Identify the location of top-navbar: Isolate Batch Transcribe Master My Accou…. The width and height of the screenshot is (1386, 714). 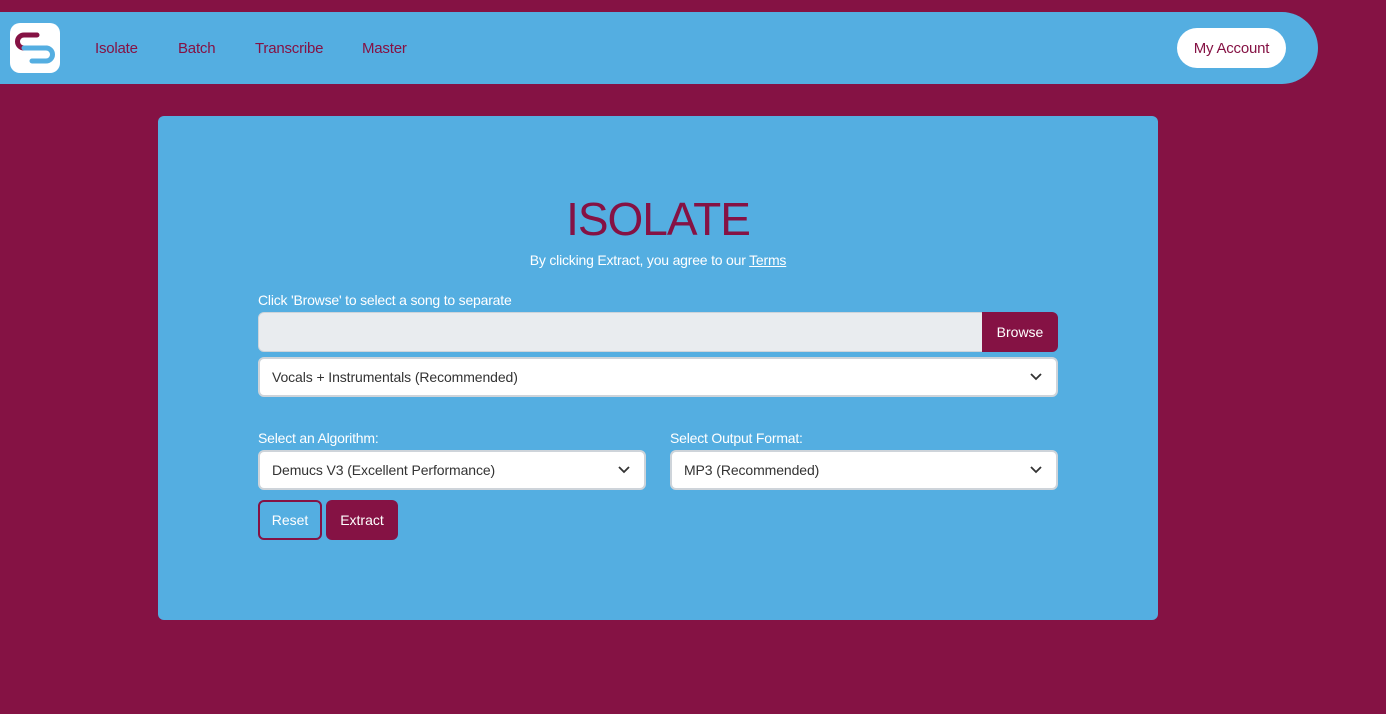
(659, 48).